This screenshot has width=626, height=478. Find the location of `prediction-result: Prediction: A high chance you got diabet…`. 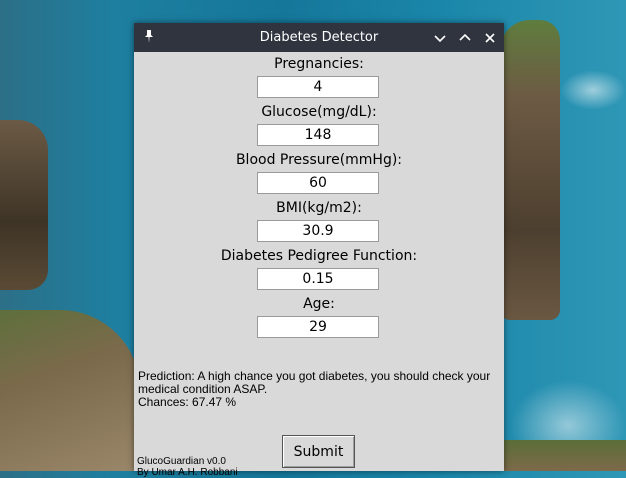

prediction-result: Prediction: A high chance you got diabet… is located at coordinates (320, 389).